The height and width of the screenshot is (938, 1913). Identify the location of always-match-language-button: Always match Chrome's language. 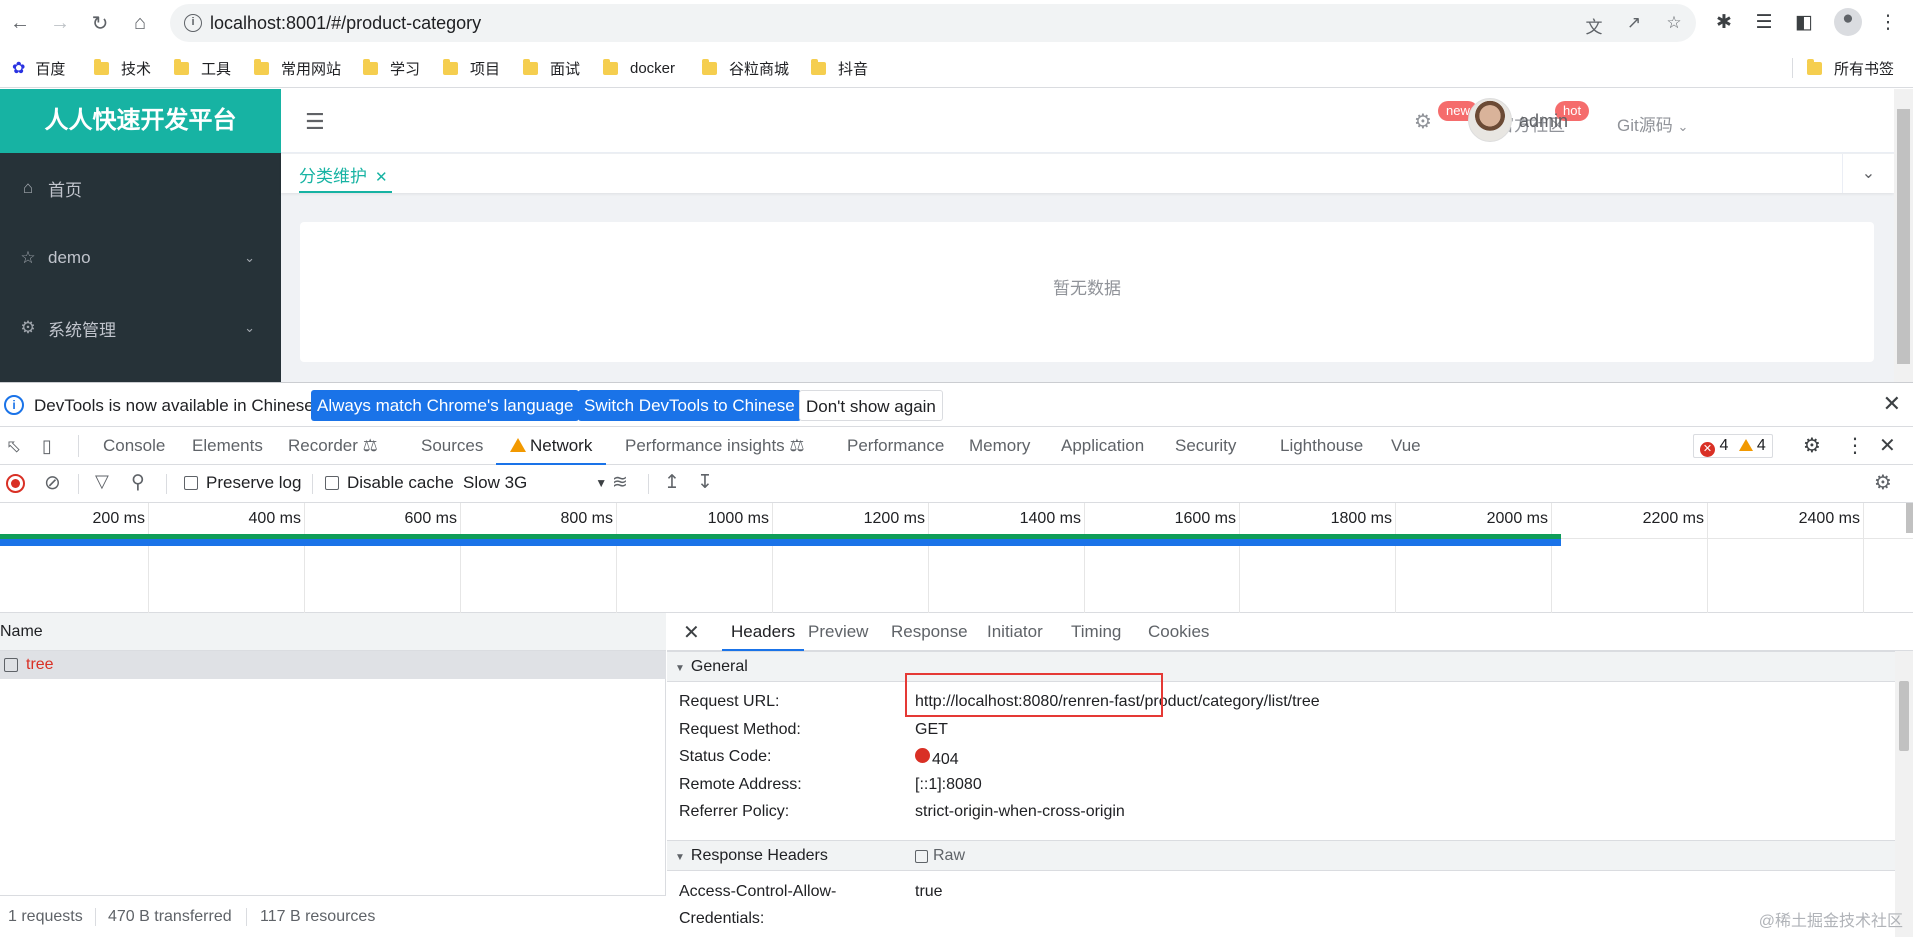
(445, 405).